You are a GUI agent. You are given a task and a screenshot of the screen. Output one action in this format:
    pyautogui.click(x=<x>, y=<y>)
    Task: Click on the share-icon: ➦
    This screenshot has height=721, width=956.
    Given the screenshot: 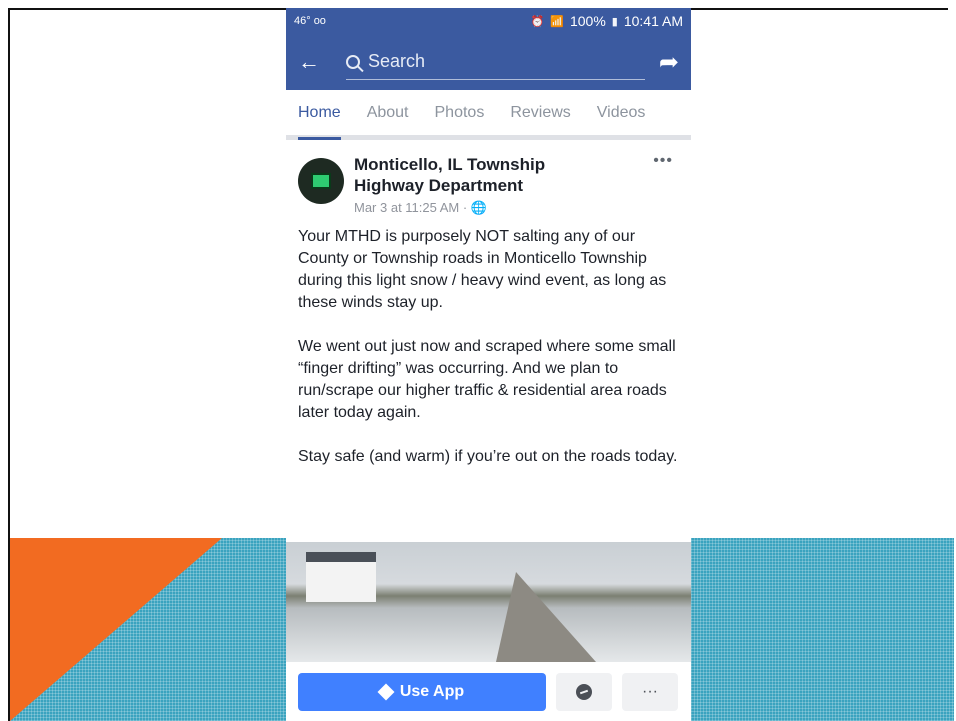 What is the action you would take?
    pyautogui.click(x=669, y=62)
    